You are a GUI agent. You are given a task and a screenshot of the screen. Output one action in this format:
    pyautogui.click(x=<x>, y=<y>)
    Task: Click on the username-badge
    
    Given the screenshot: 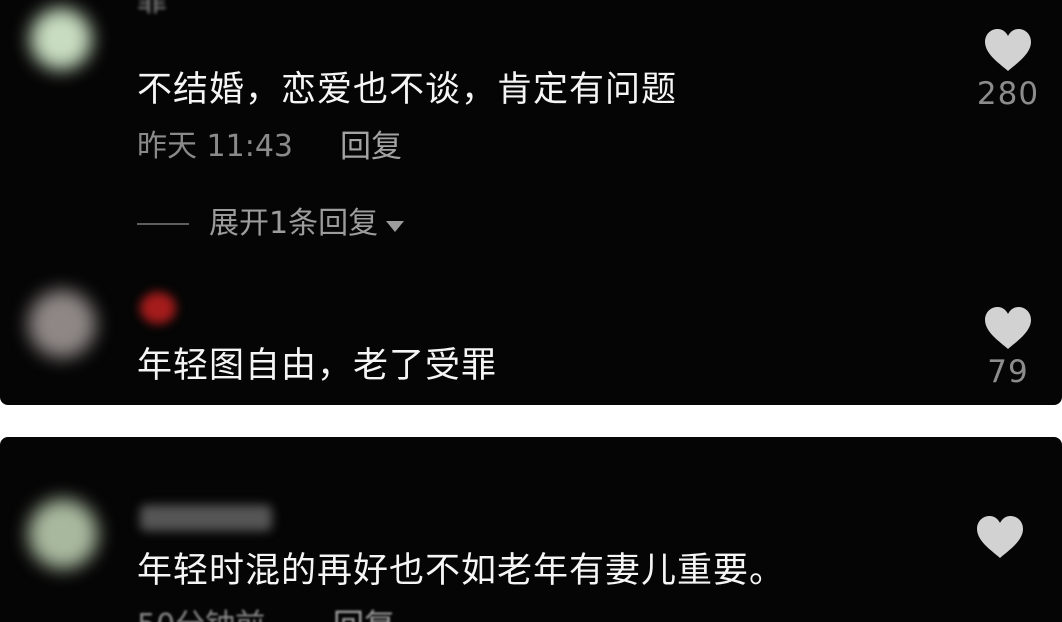 What is the action you would take?
    pyautogui.click(x=158, y=308)
    